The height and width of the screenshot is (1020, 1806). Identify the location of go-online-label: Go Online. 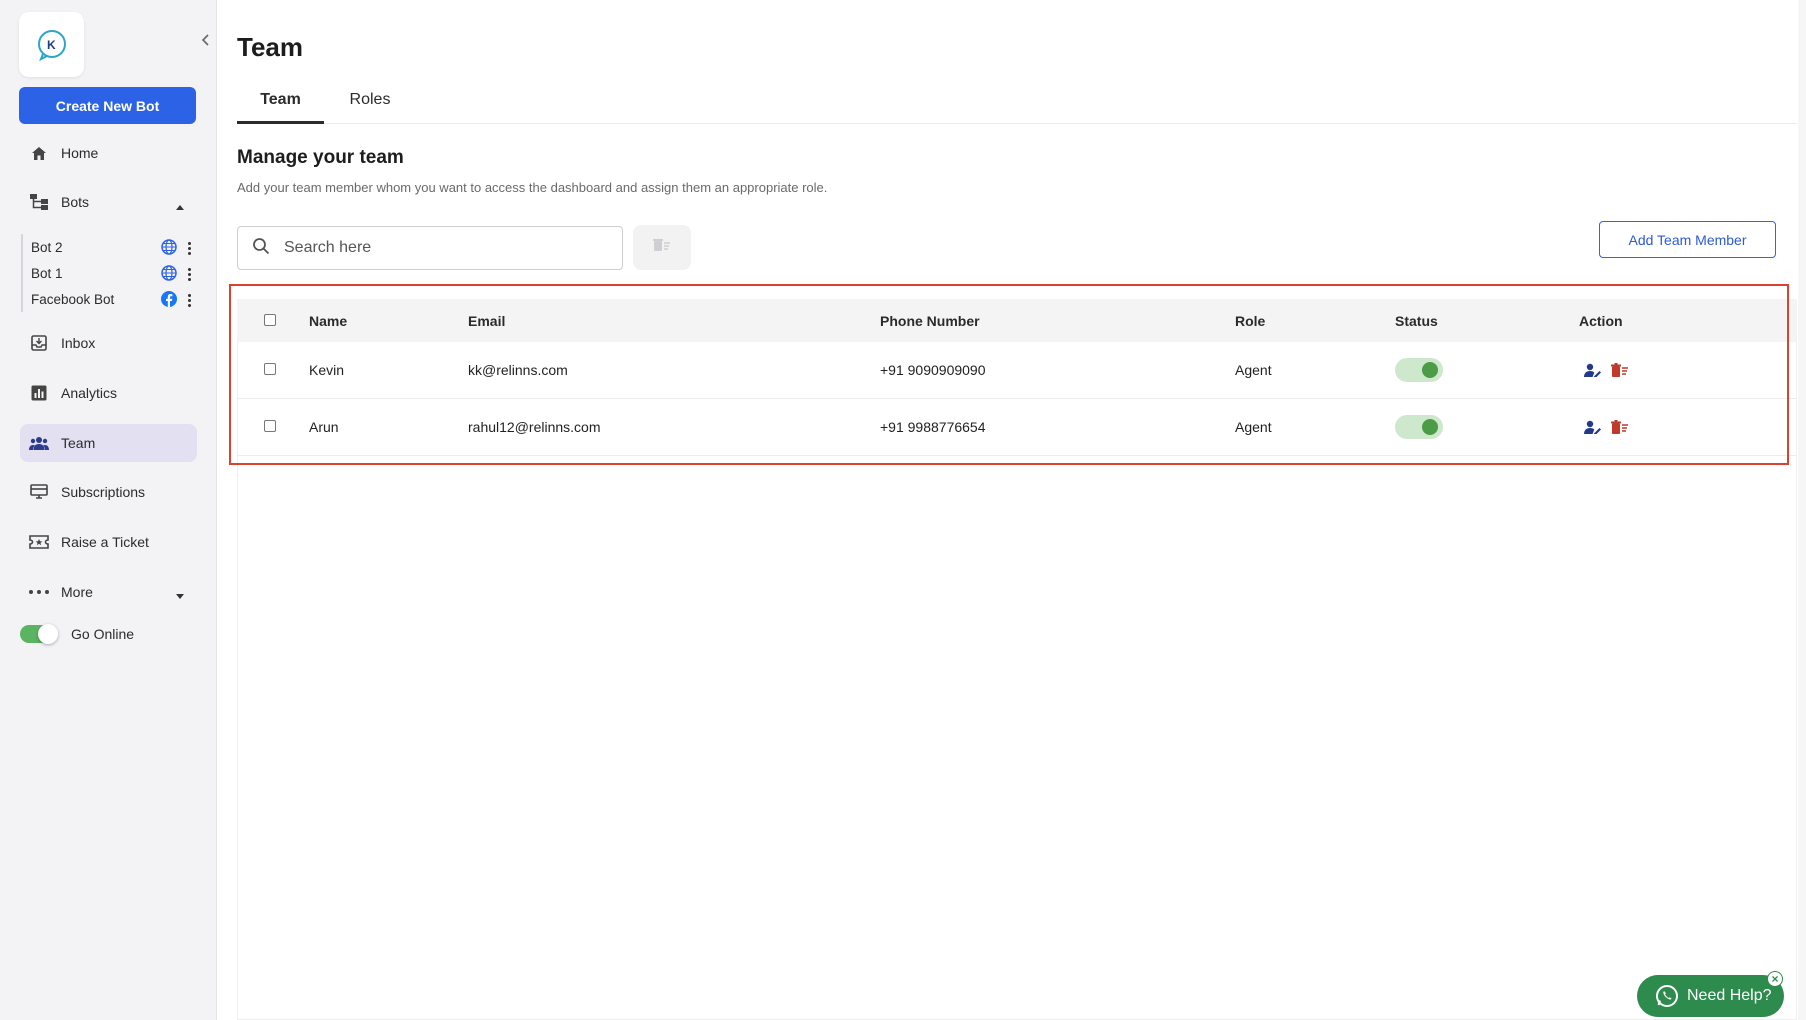
(103, 634).